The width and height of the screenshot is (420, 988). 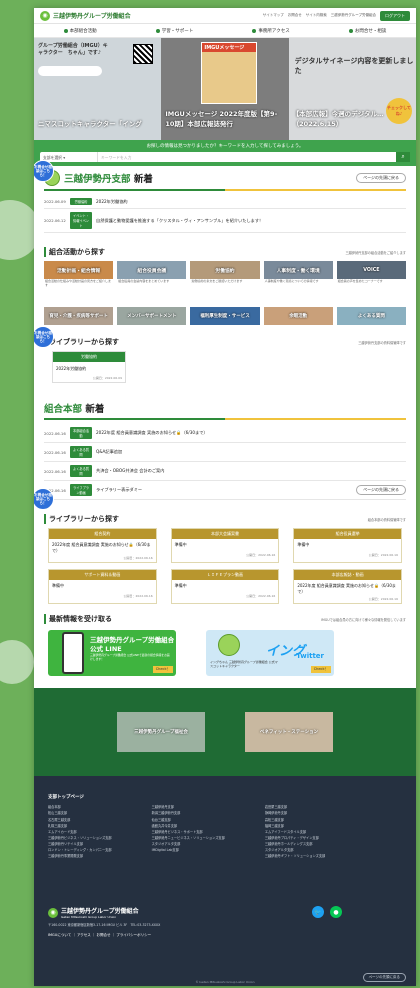 I want to click on activity-tile: 組合役員会議 組合役員の会議内容をまとめています, so click(x=152, y=281).